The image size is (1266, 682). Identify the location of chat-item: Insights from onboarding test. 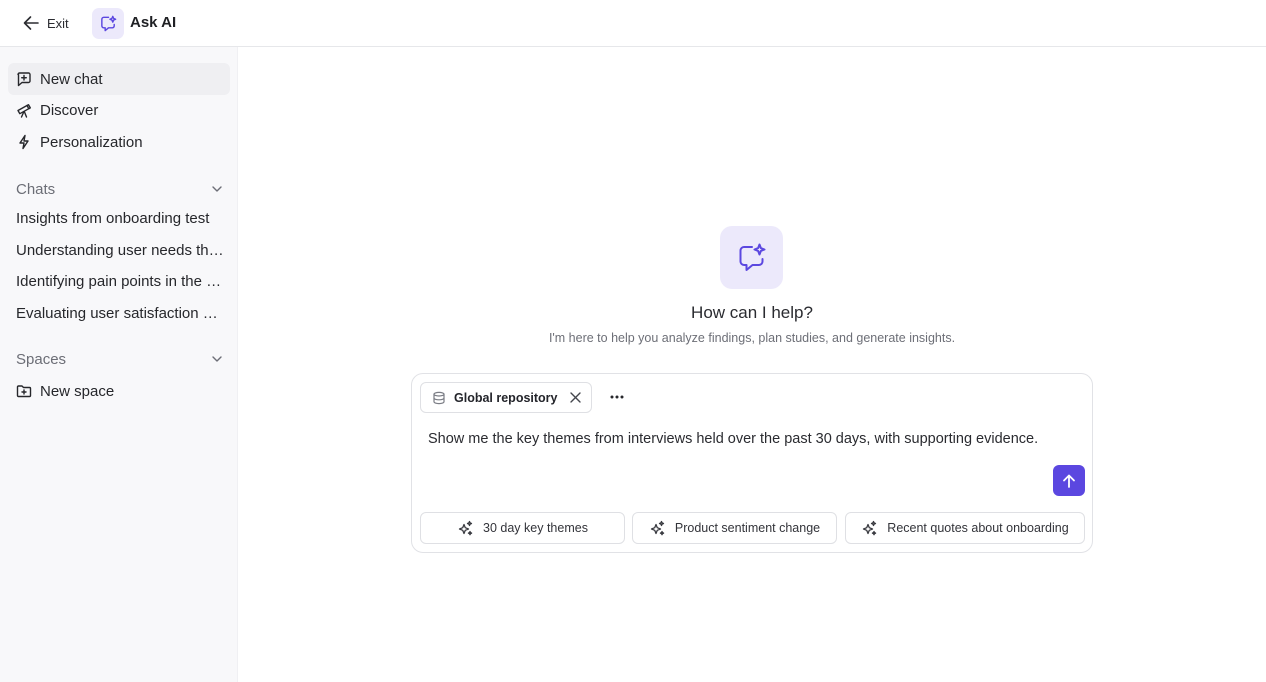
(120, 219).